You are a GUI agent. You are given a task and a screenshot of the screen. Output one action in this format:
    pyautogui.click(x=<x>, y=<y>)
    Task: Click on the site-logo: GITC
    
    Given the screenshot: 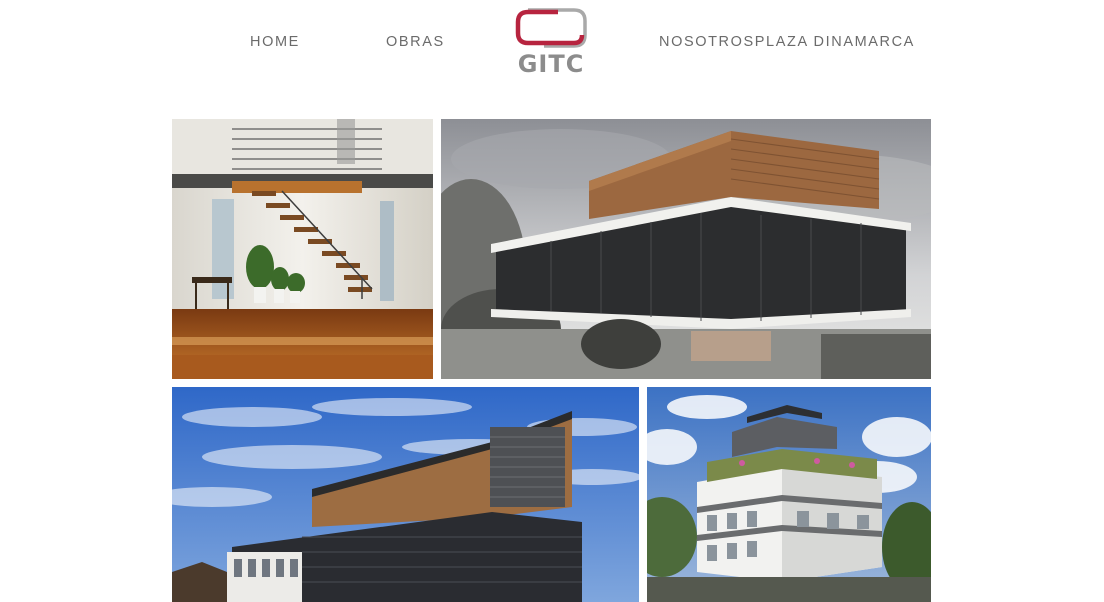 What is the action you would take?
    pyautogui.click(x=551, y=43)
    